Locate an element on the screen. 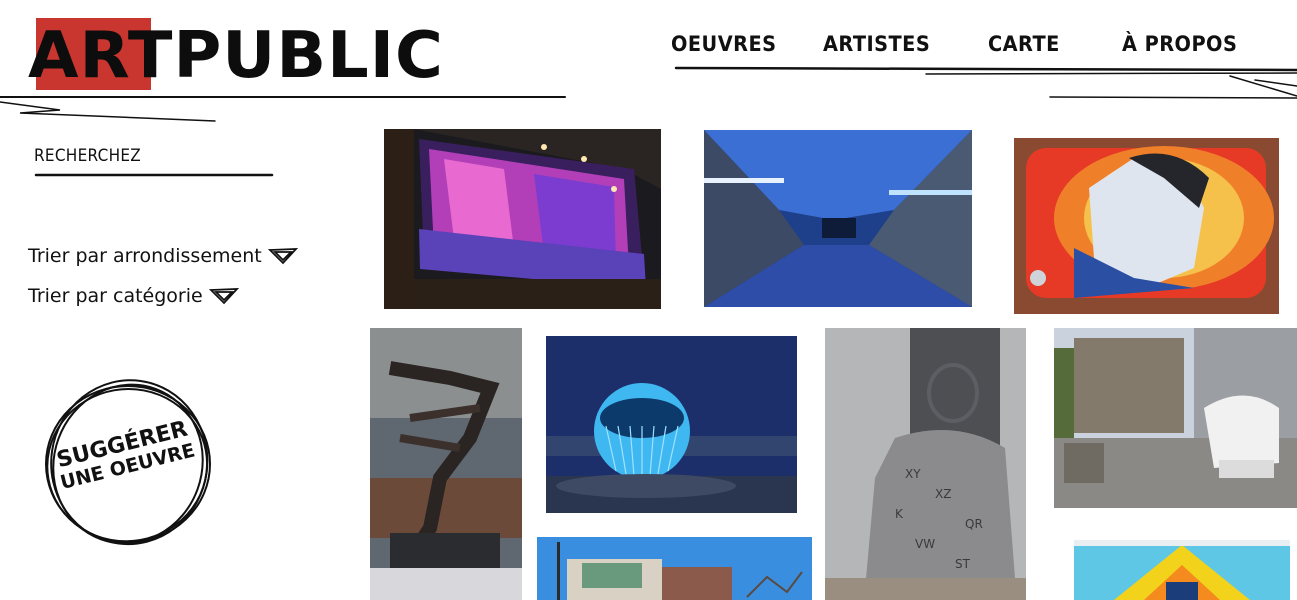  sort-by-borough-label: Trier par arrondissement is located at coordinates (145, 256).